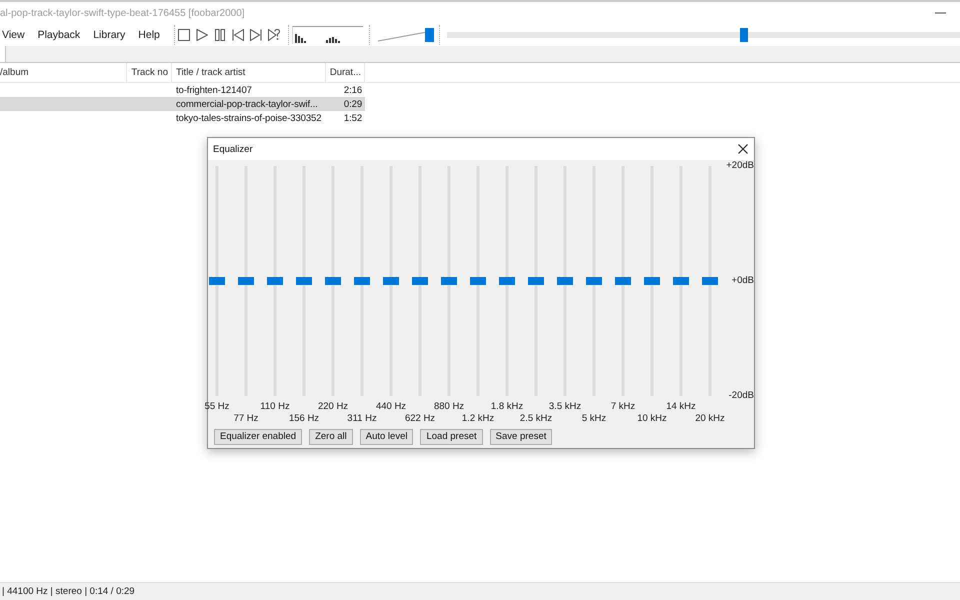 Image resolution: width=960 pixels, height=600 pixels. I want to click on frequency-label: 440 Hz, so click(391, 407).